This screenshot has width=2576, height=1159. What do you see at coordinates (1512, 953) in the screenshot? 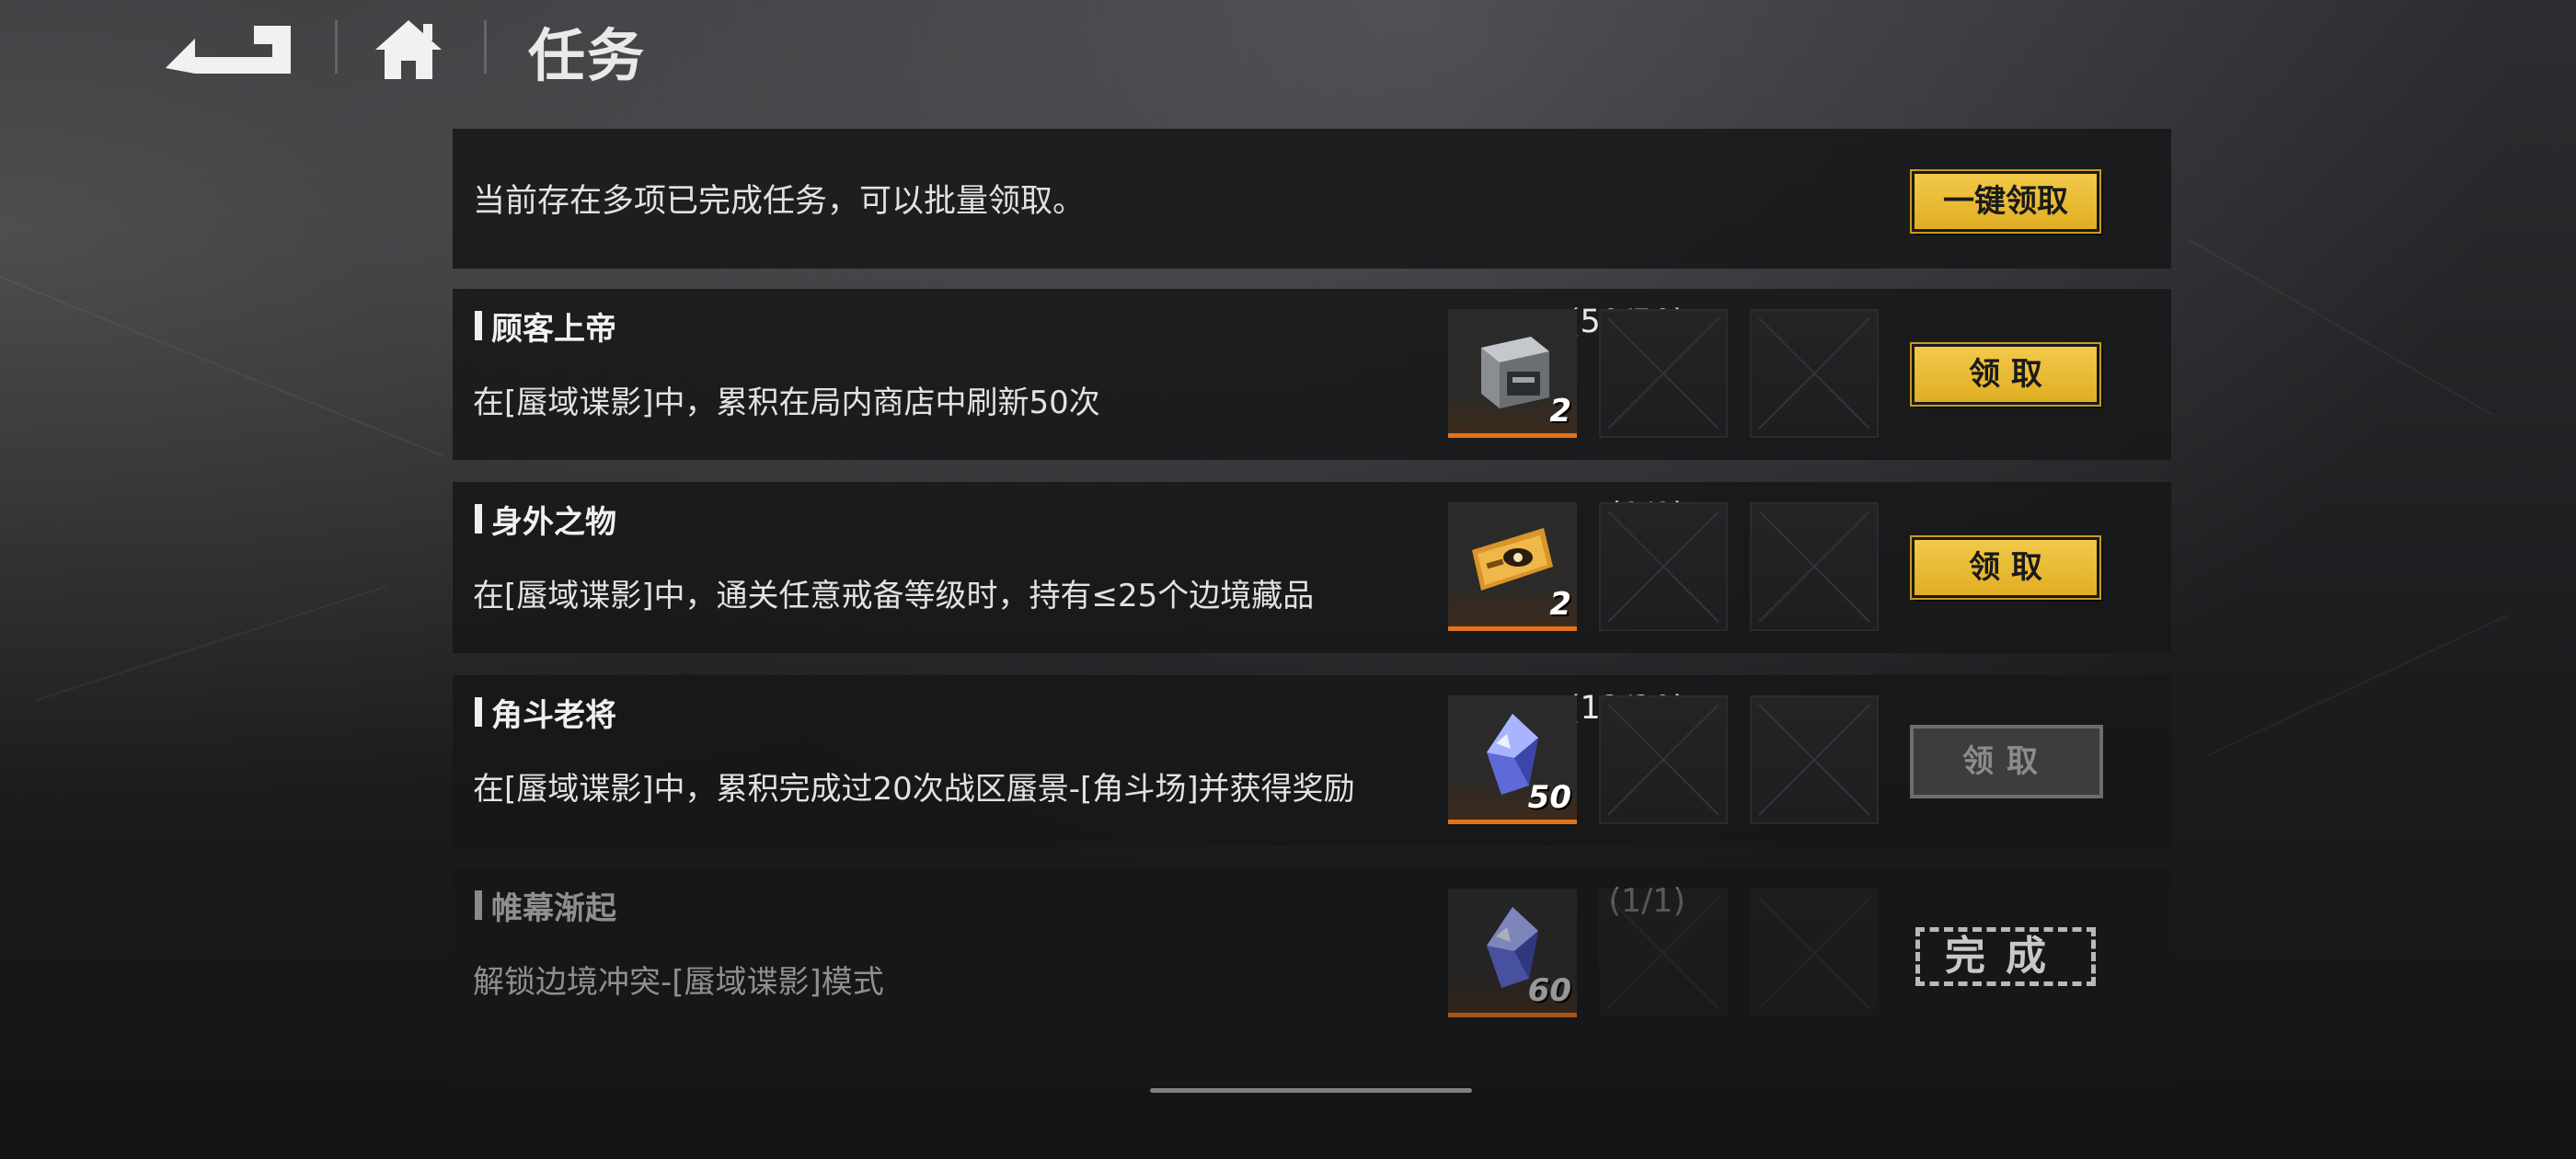
I see `reward-slot: 60` at bounding box center [1512, 953].